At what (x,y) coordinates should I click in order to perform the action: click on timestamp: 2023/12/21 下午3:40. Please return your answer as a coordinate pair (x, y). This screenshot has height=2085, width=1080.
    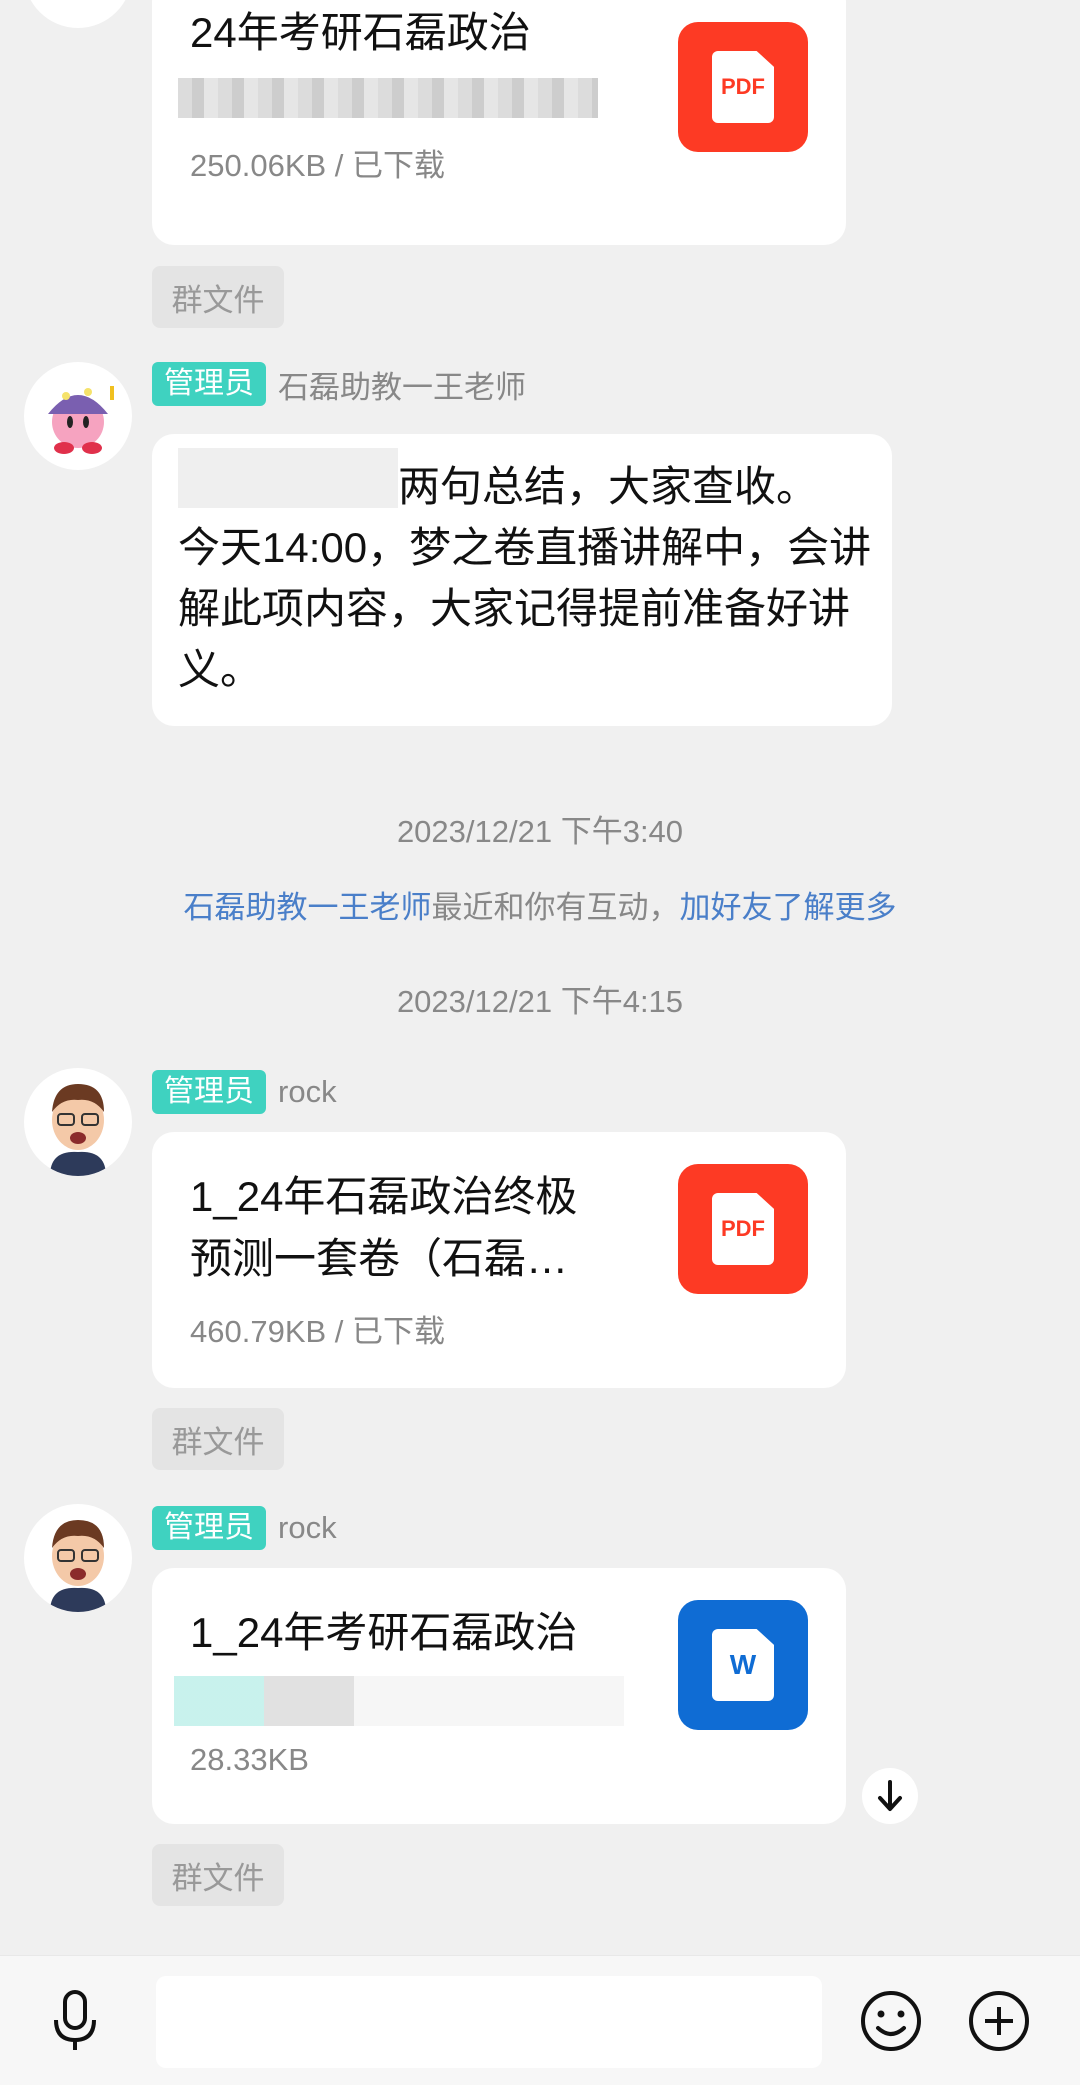
    Looking at the image, I should click on (540, 831).